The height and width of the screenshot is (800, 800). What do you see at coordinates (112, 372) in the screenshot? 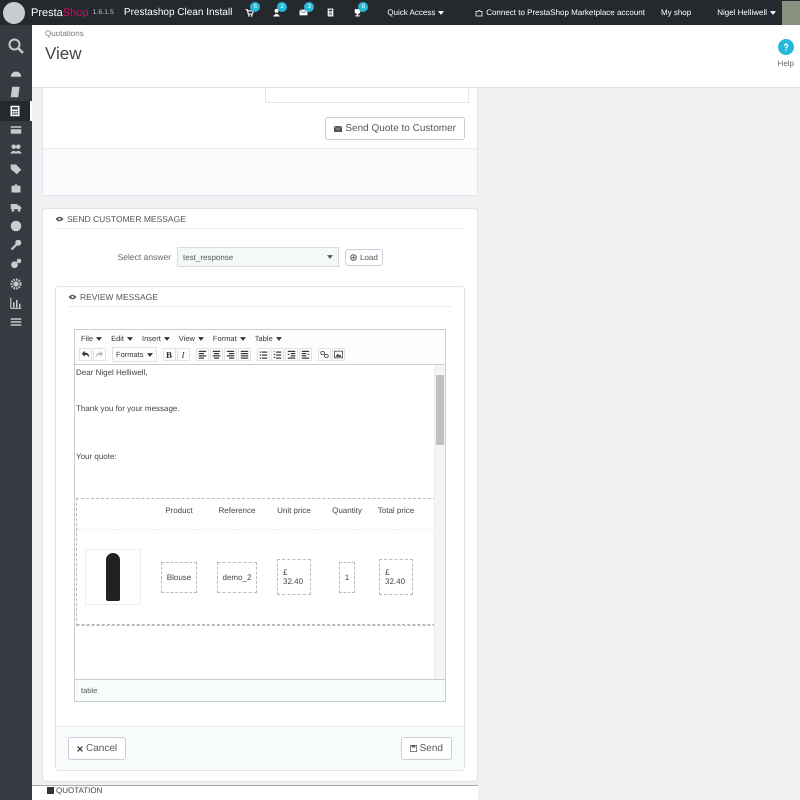
I see `message-paragraph: Dear Nigel Helliwell,` at bounding box center [112, 372].